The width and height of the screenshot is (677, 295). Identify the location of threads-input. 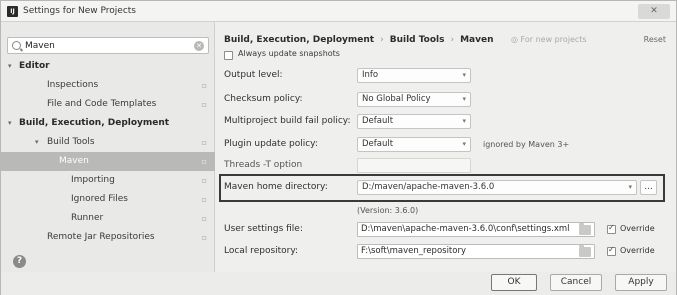
(414, 165).